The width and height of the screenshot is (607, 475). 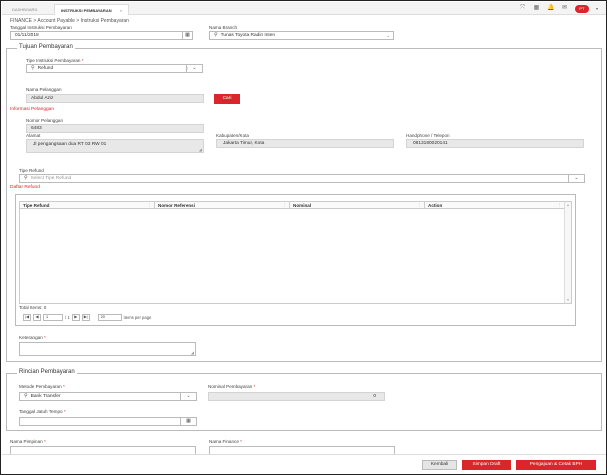 I want to click on tipe-label: Tipe Instruksi Pembayaran *, so click(x=55, y=60).